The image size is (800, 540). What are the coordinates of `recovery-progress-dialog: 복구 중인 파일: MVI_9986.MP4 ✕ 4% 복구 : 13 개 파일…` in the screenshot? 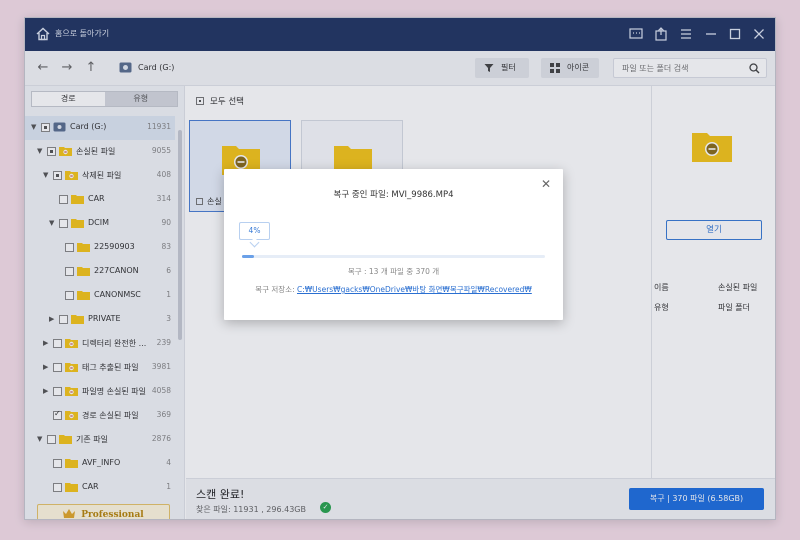 It's located at (393, 244).